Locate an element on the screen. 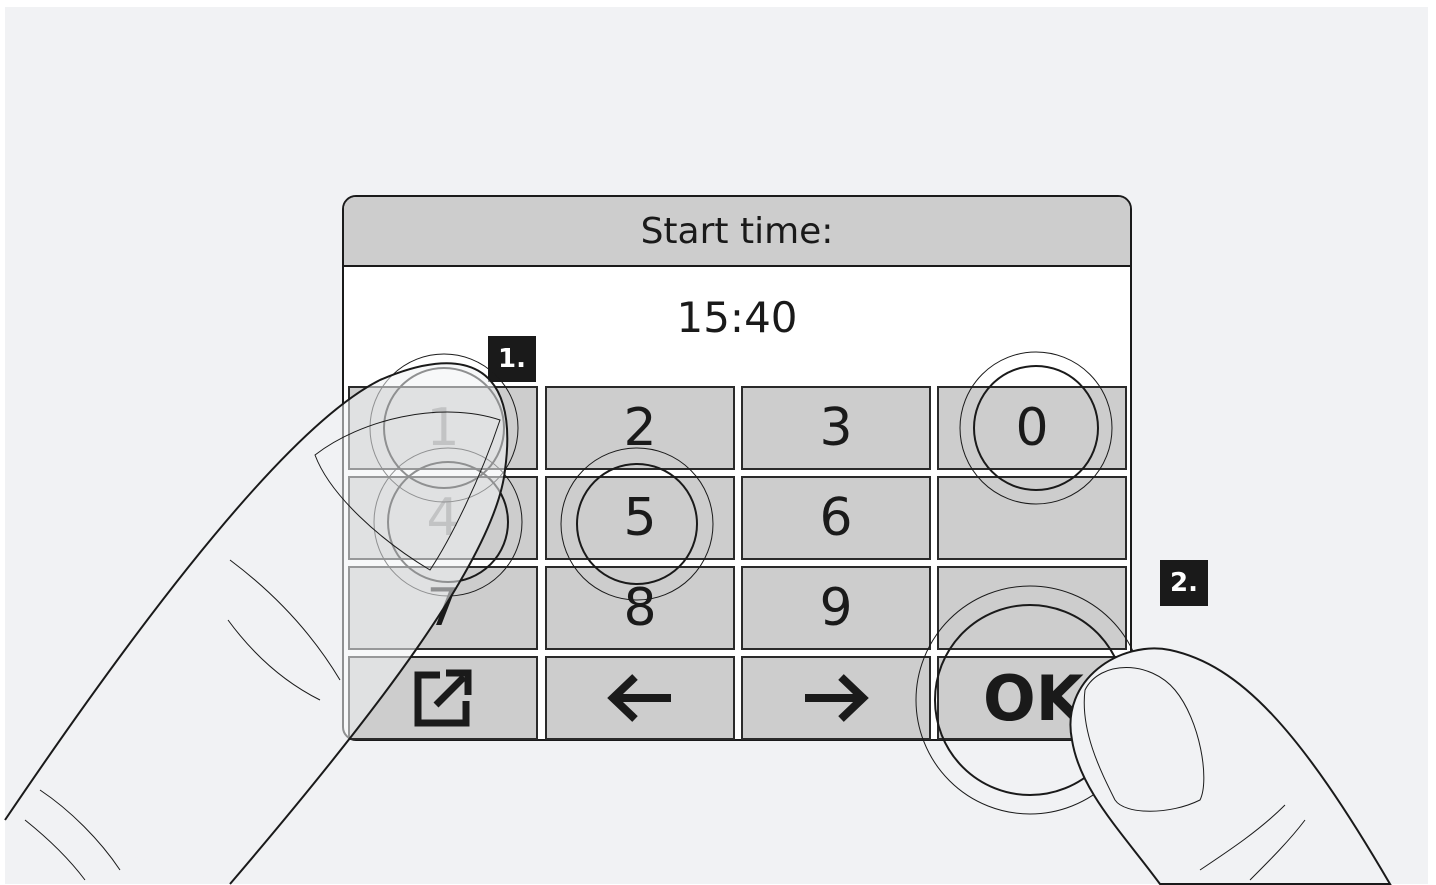  key-4: 4 is located at coordinates (443, 518).